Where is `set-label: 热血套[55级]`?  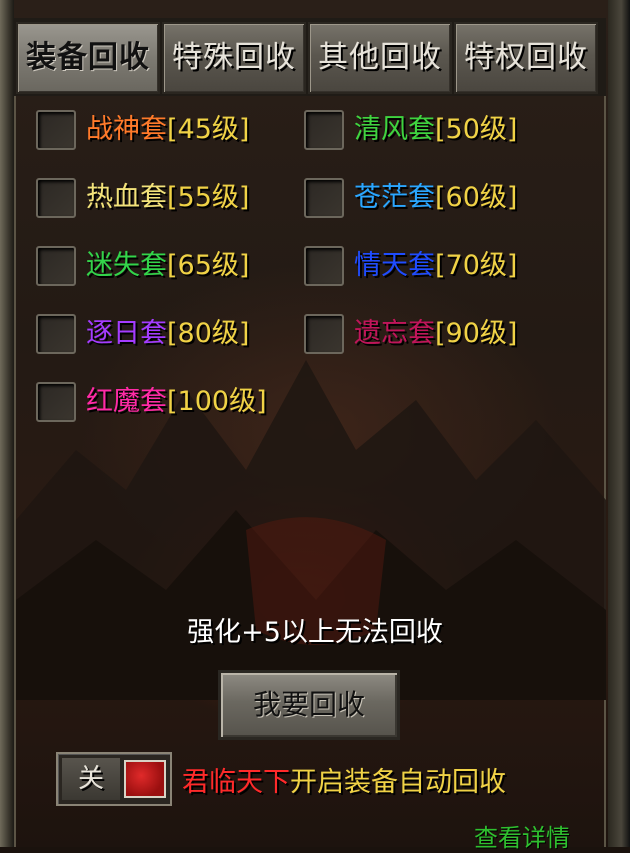 set-label: 热血套[55级] is located at coordinates (167, 198).